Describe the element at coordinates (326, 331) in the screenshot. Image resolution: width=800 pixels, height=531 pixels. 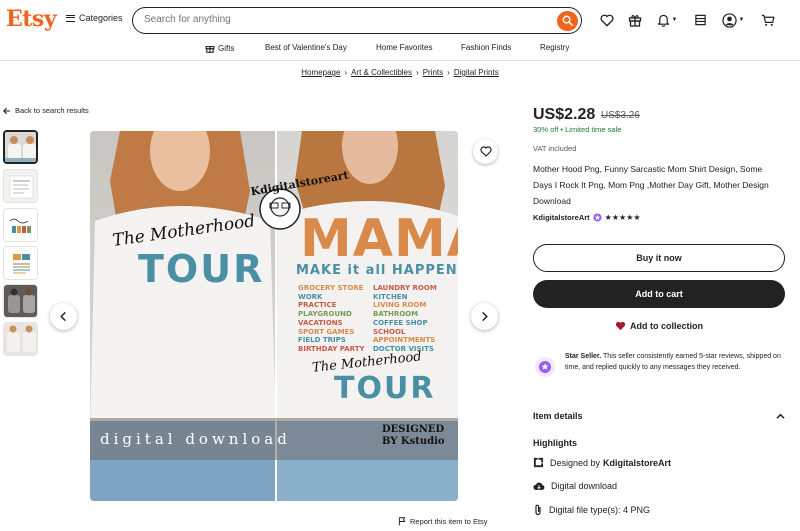
I see `place-item: SPORT GAMES` at that location.